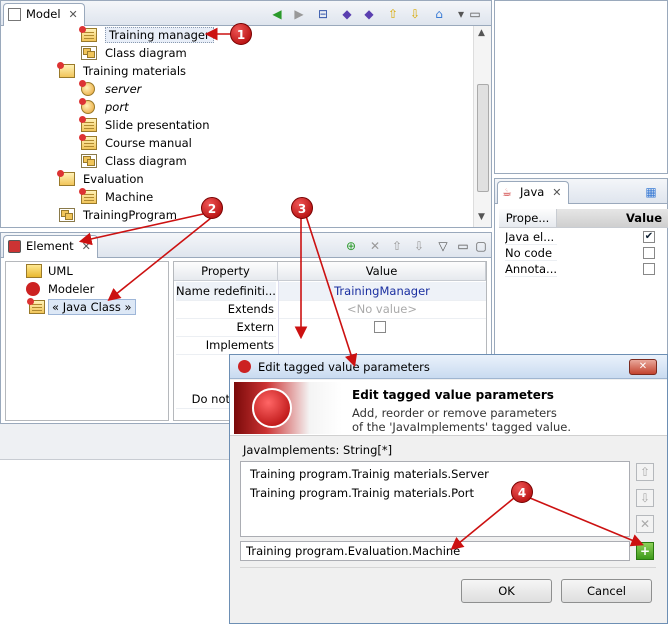 This screenshot has width=668, height=624. What do you see at coordinates (50, 246) in the screenshot?
I see `tab-element: Element ✕` at bounding box center [50, 246].